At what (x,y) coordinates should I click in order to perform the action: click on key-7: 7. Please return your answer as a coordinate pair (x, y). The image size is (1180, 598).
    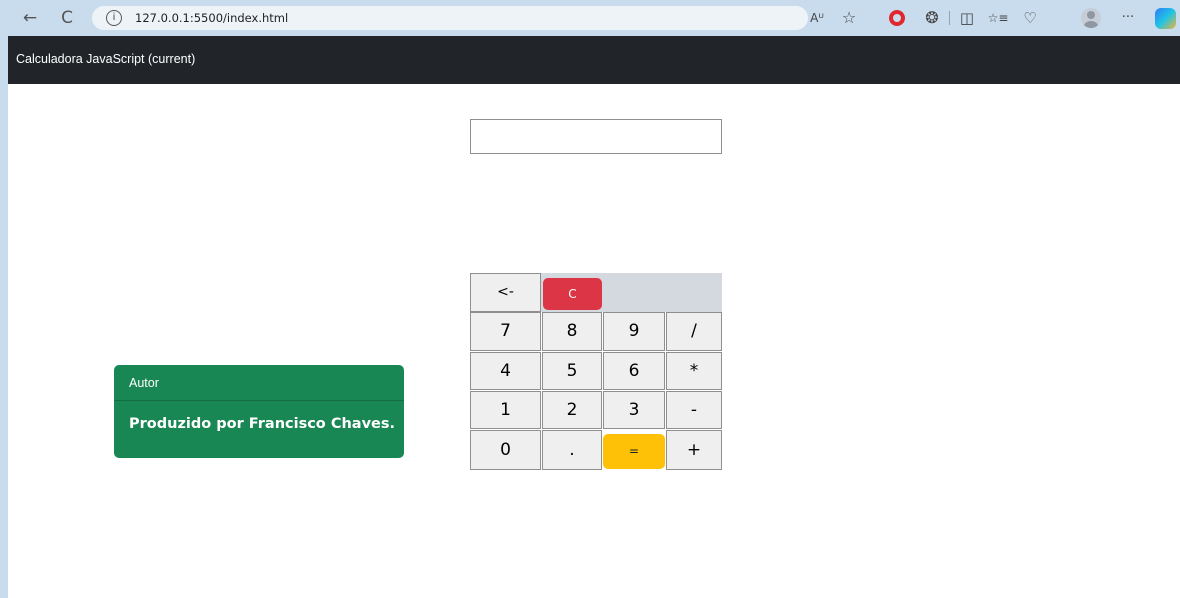
    Looking at the image, I should click on (505, 331).